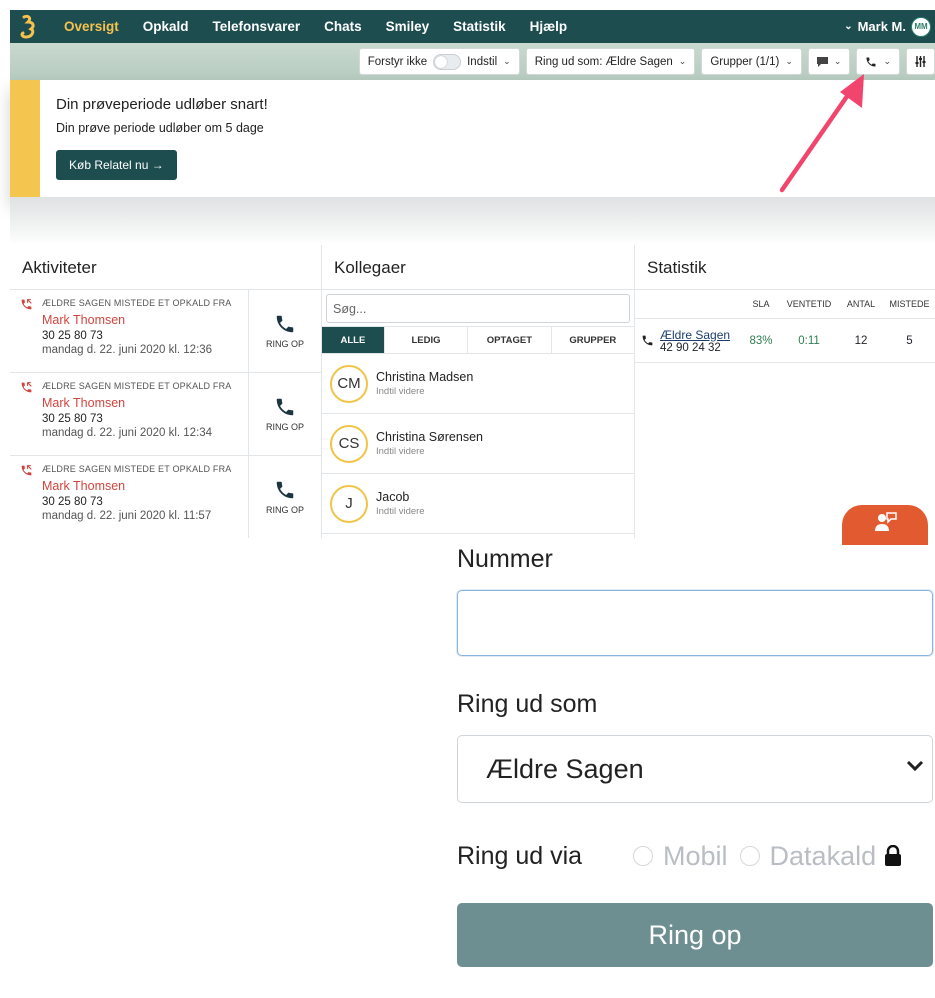 The width and height of the screenshot is (935, 998). What do you see at coordinates (593, 340) in the screenshot?
I see `tab-grupper: GRUPPER` at bounding box center [593, 340].